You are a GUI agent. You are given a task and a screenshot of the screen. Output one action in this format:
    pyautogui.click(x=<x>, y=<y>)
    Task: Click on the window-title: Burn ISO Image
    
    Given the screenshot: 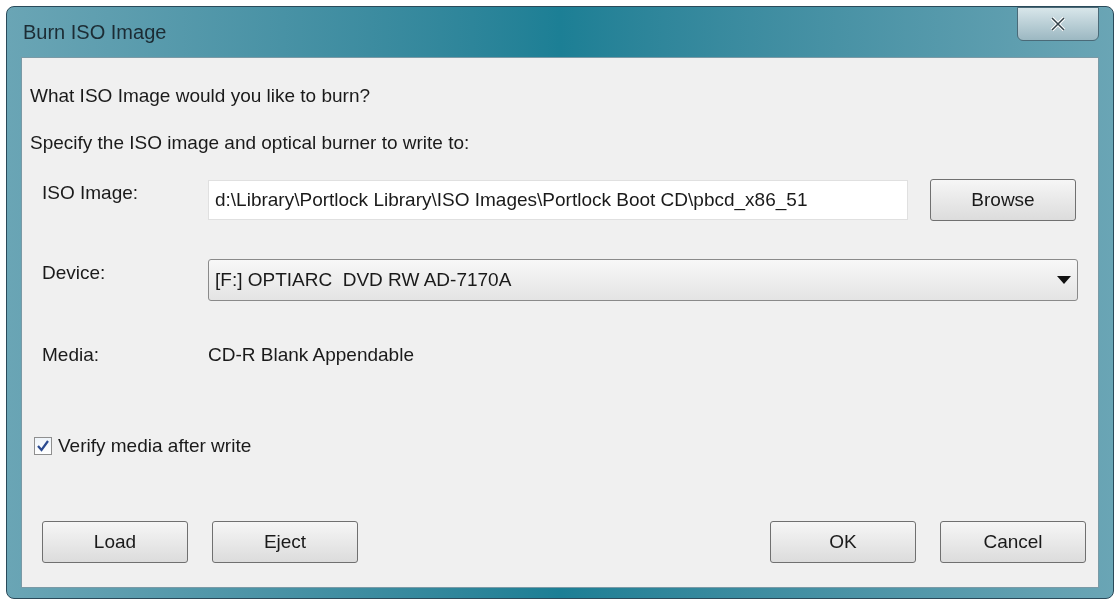 What is the action you would take?
    pyautogui.click(x=94, y=32)
    